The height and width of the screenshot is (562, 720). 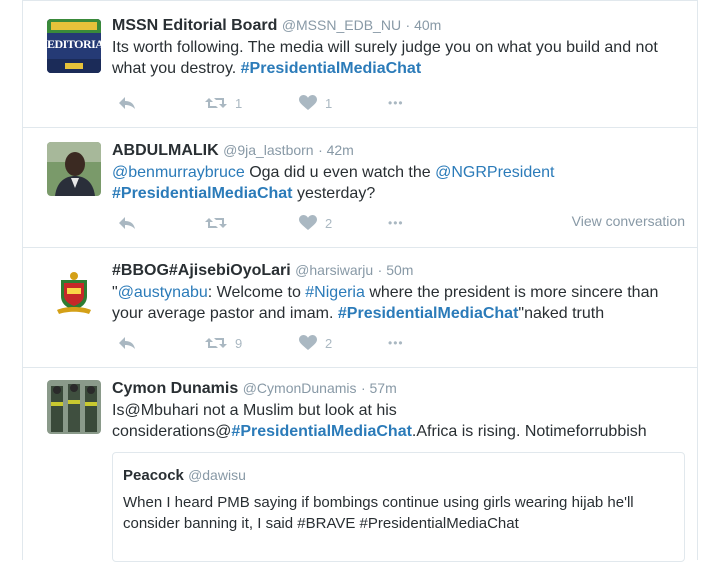 What do you see at coordinates (341, 25) in the screenshot?
I see `author-username: @MSSN_EDB_NU` at bounding box center [341, 25].